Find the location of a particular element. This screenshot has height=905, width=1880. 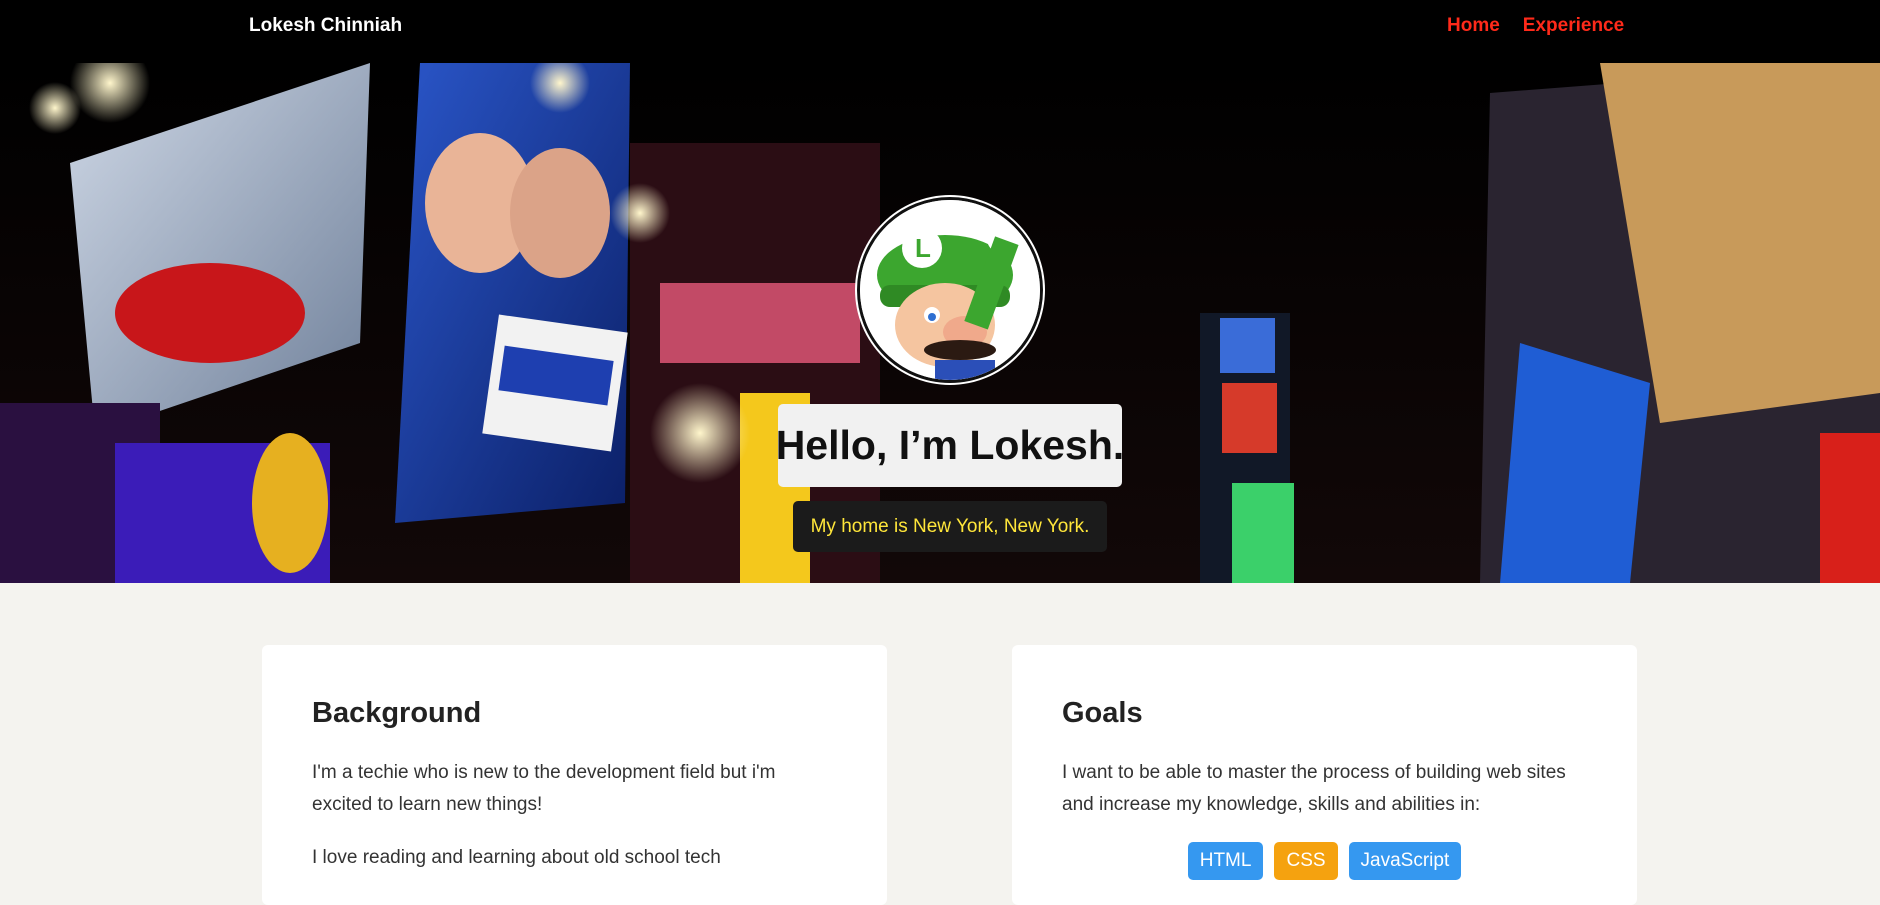

tagline-box: My home is New York, New York. is located at coordinates (950, 526).